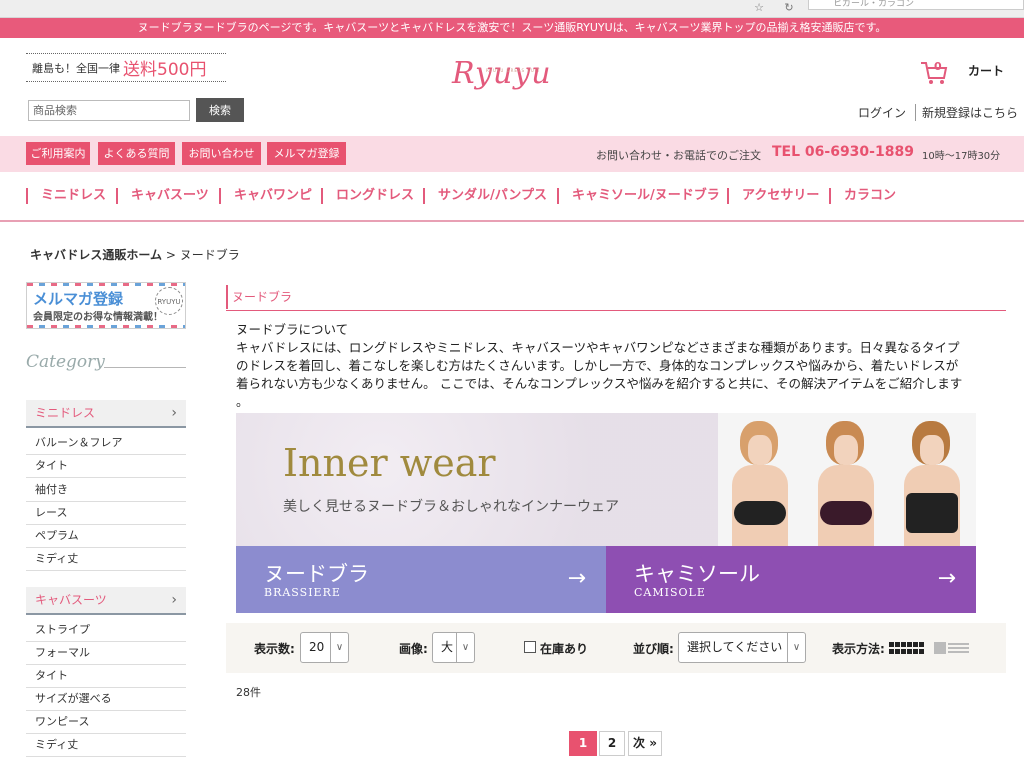  Describe the element at coordinates (502, 73) in the screenshot. I see `logo-text: Ryuyu` at that location.